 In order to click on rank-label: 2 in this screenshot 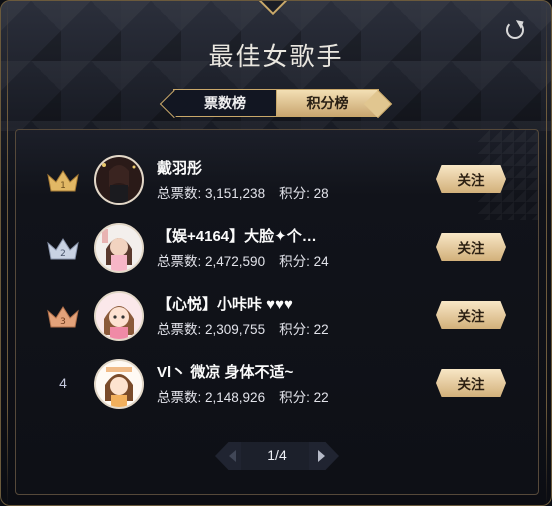, I will do `click(63, 254)`.